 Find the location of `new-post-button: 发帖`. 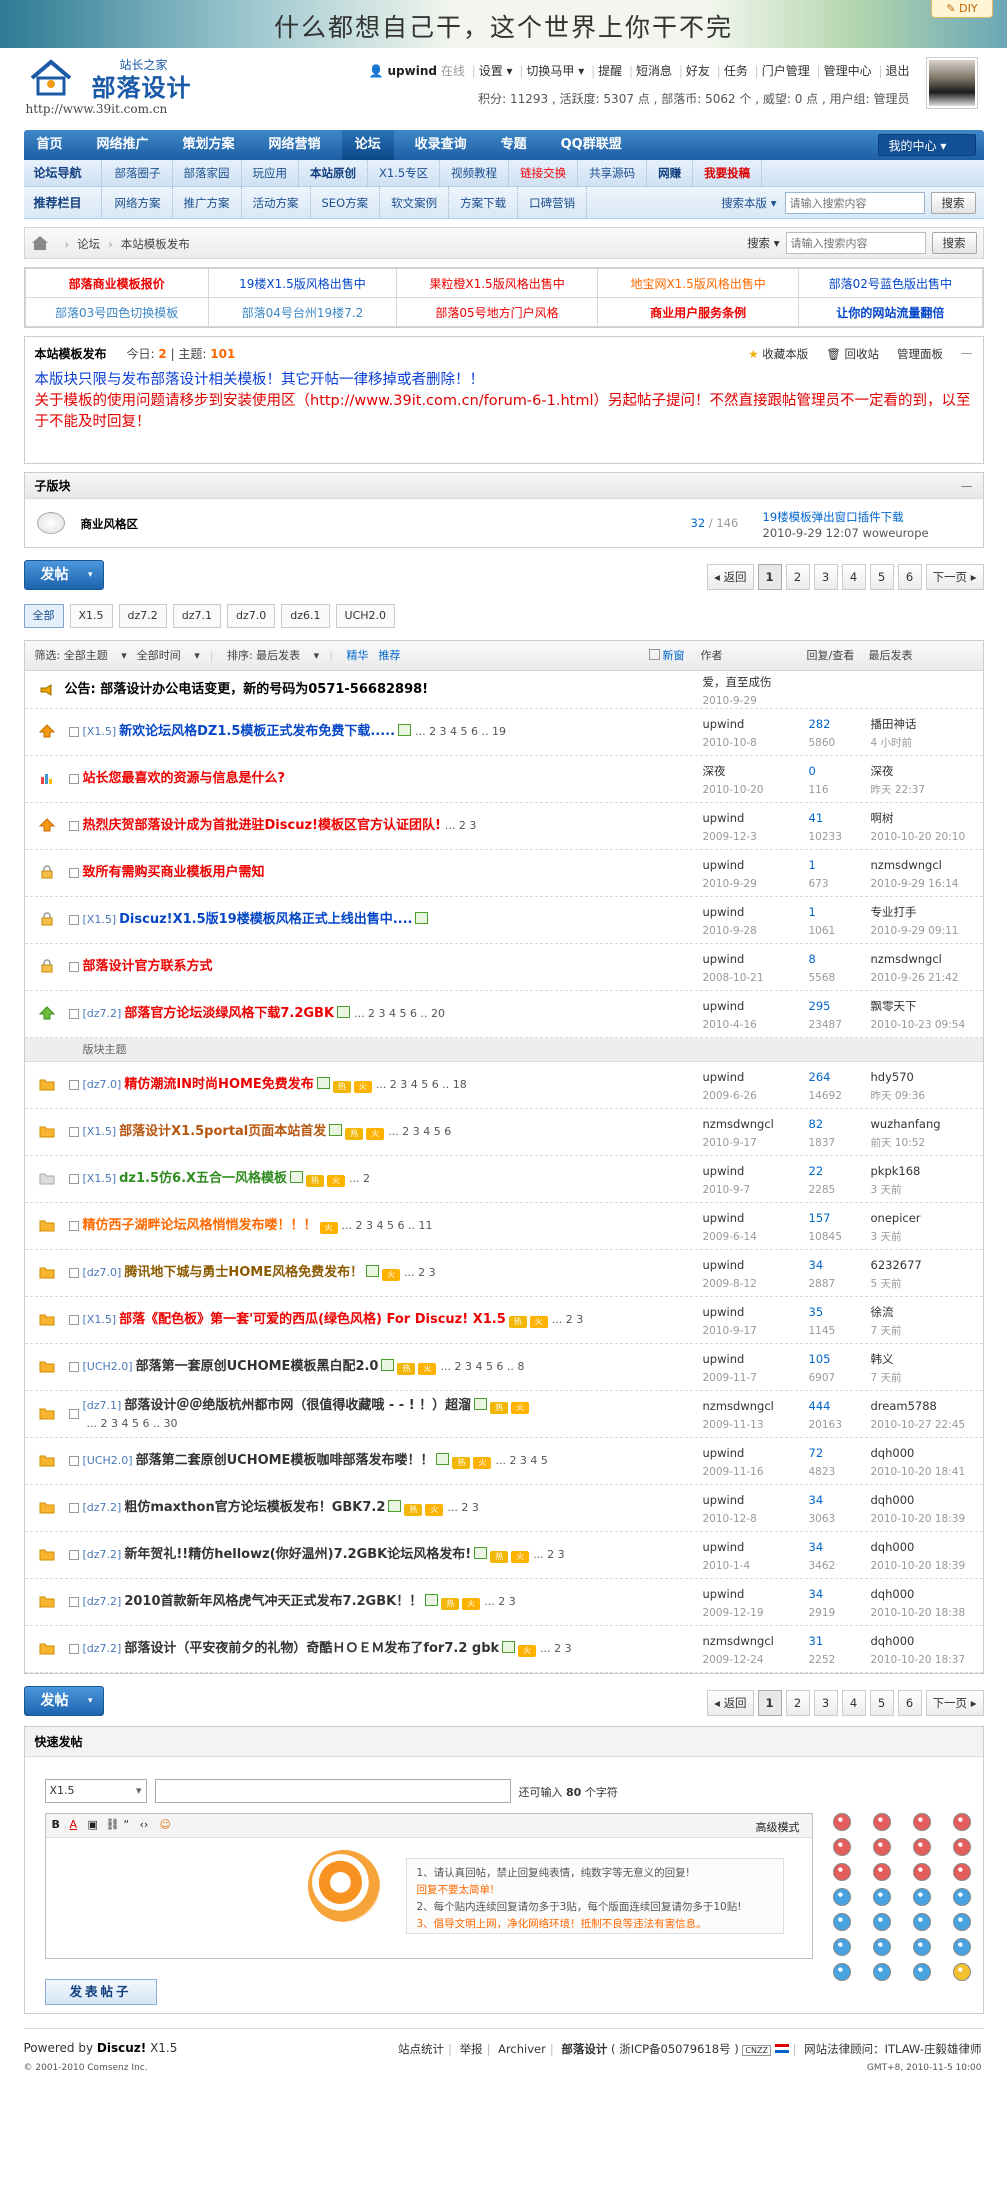

new-post-button: 发帖 is located at coordinates (63, 575).